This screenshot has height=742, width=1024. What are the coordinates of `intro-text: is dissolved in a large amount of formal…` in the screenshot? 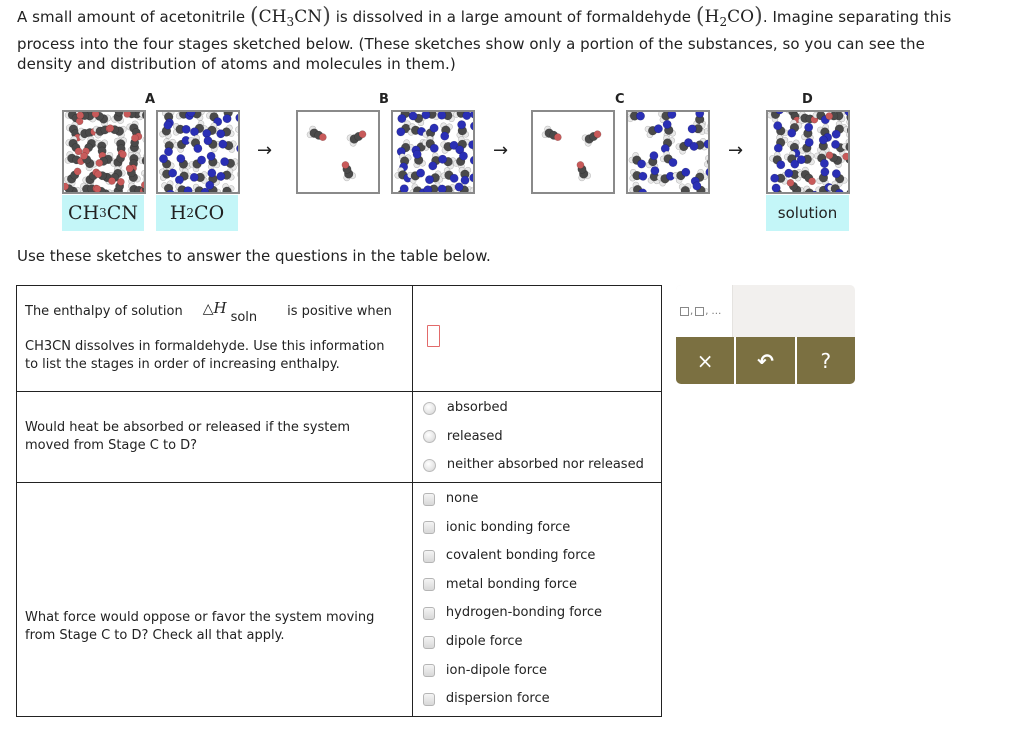 It's located at (513, 17).